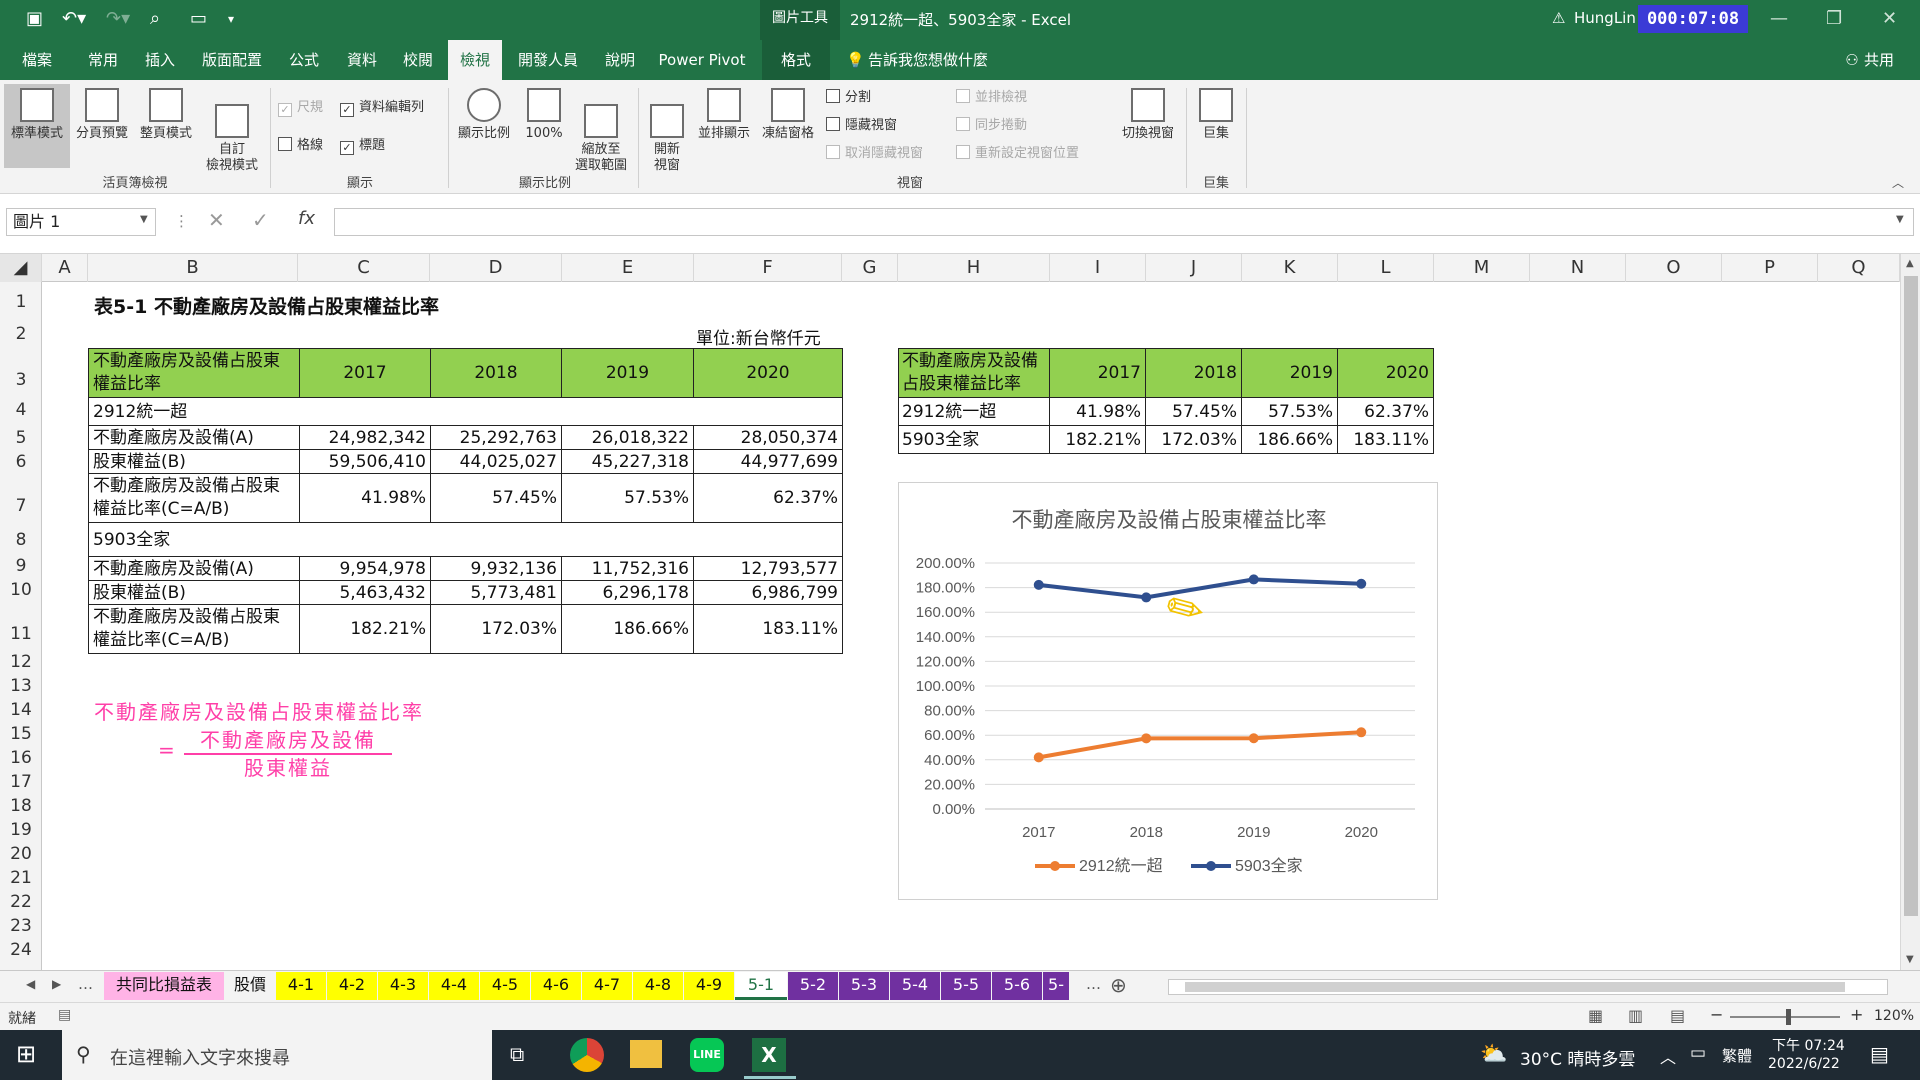  I want to click on sheet-tab: 4-8, so click(658, 986).